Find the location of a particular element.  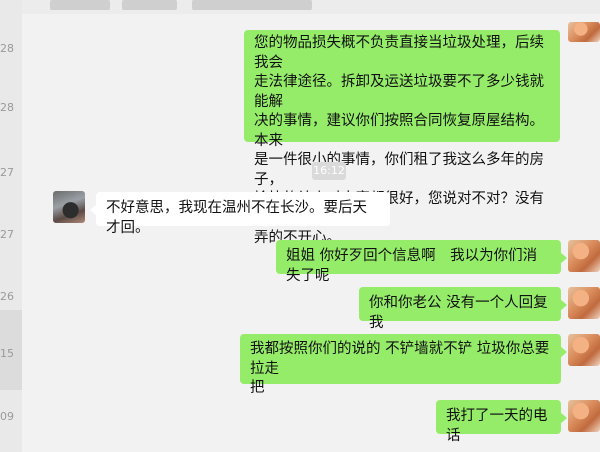

message-bubble-sent: 姐姐 你好歹回个信息啊 我以为你们消失了呢 is located at coordinates (421, 262).